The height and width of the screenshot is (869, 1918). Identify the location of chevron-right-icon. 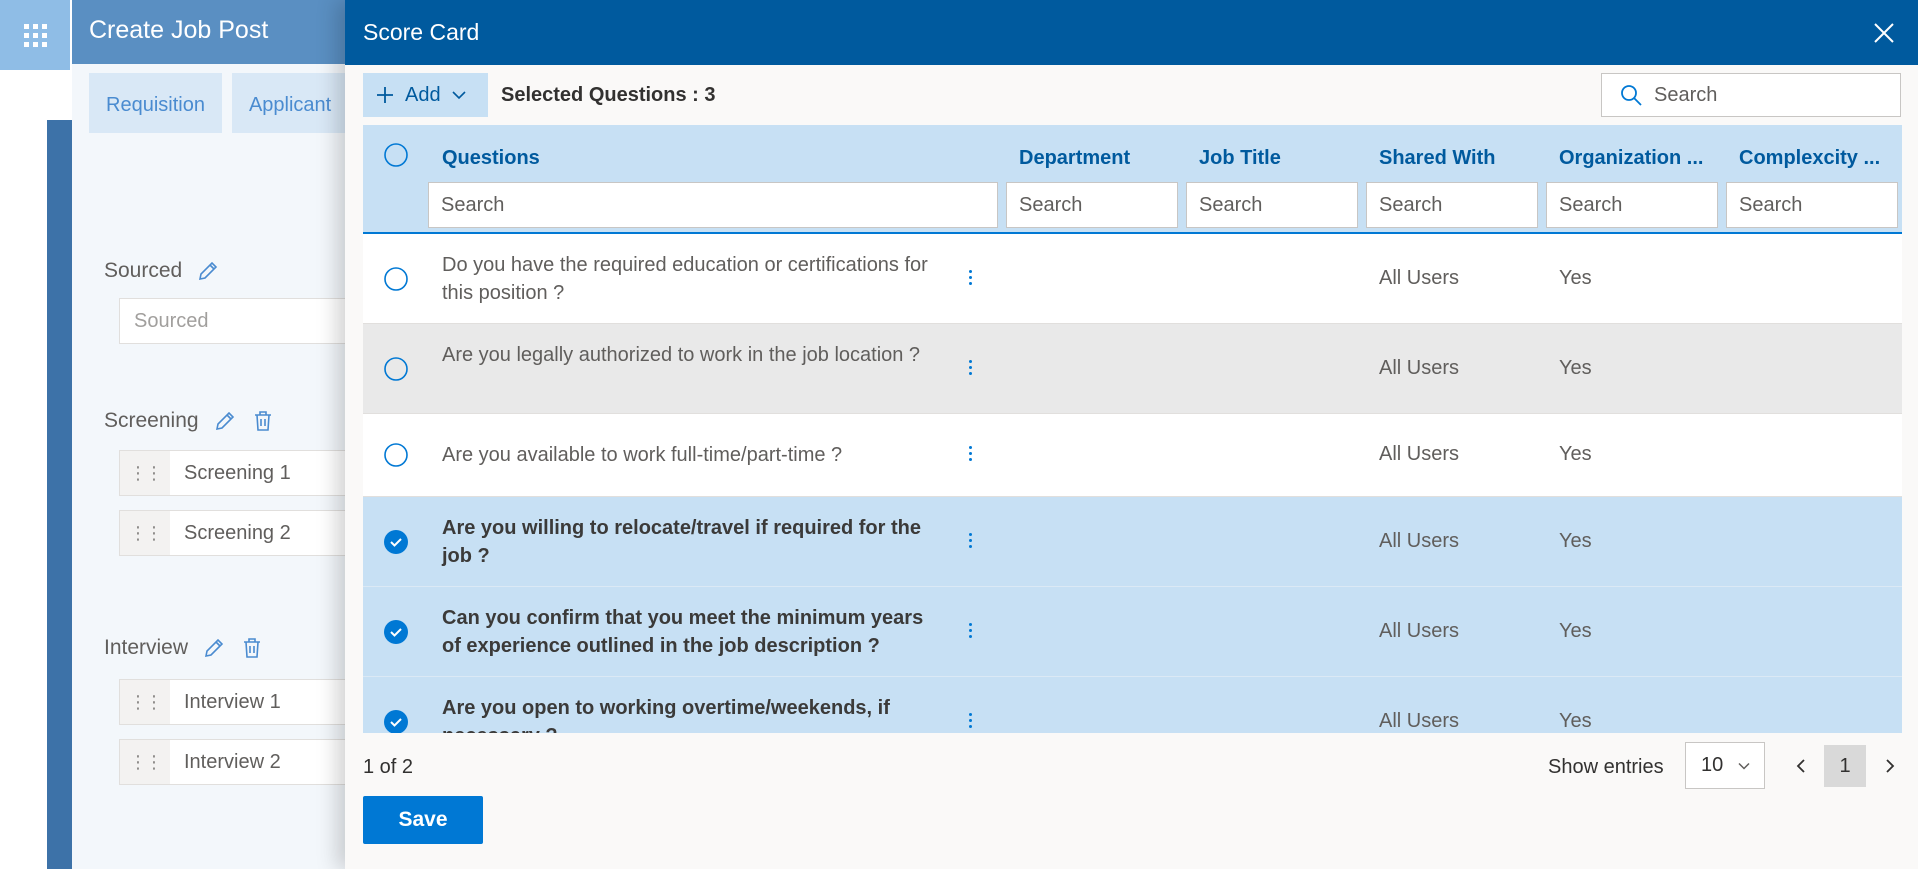
(1890, 766).